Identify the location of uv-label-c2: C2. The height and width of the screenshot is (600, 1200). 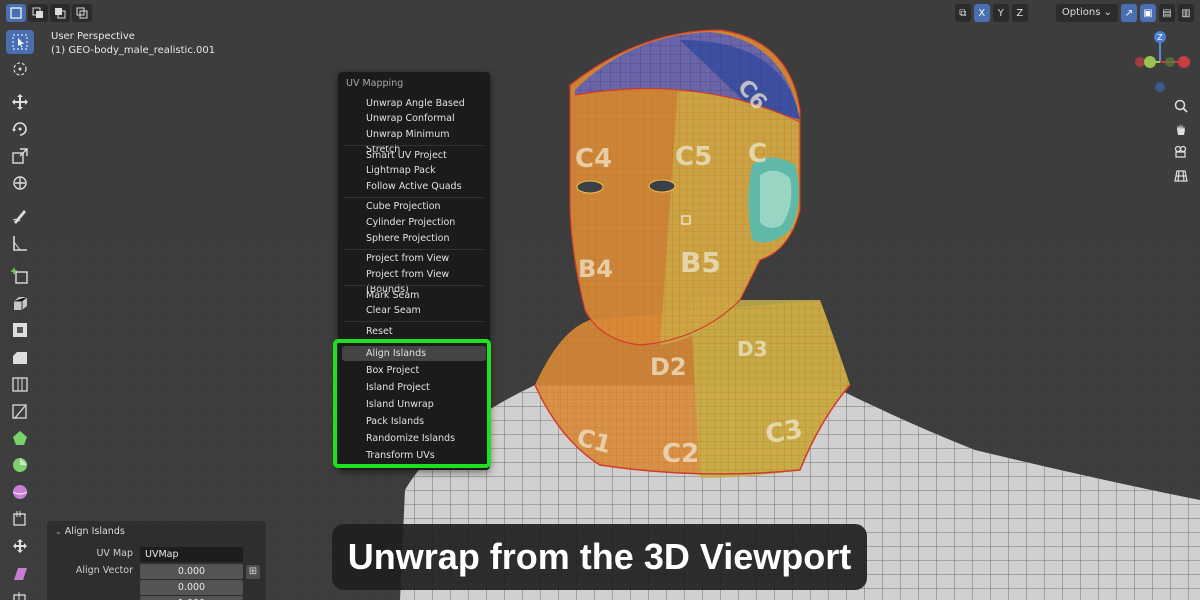
(680, 454).